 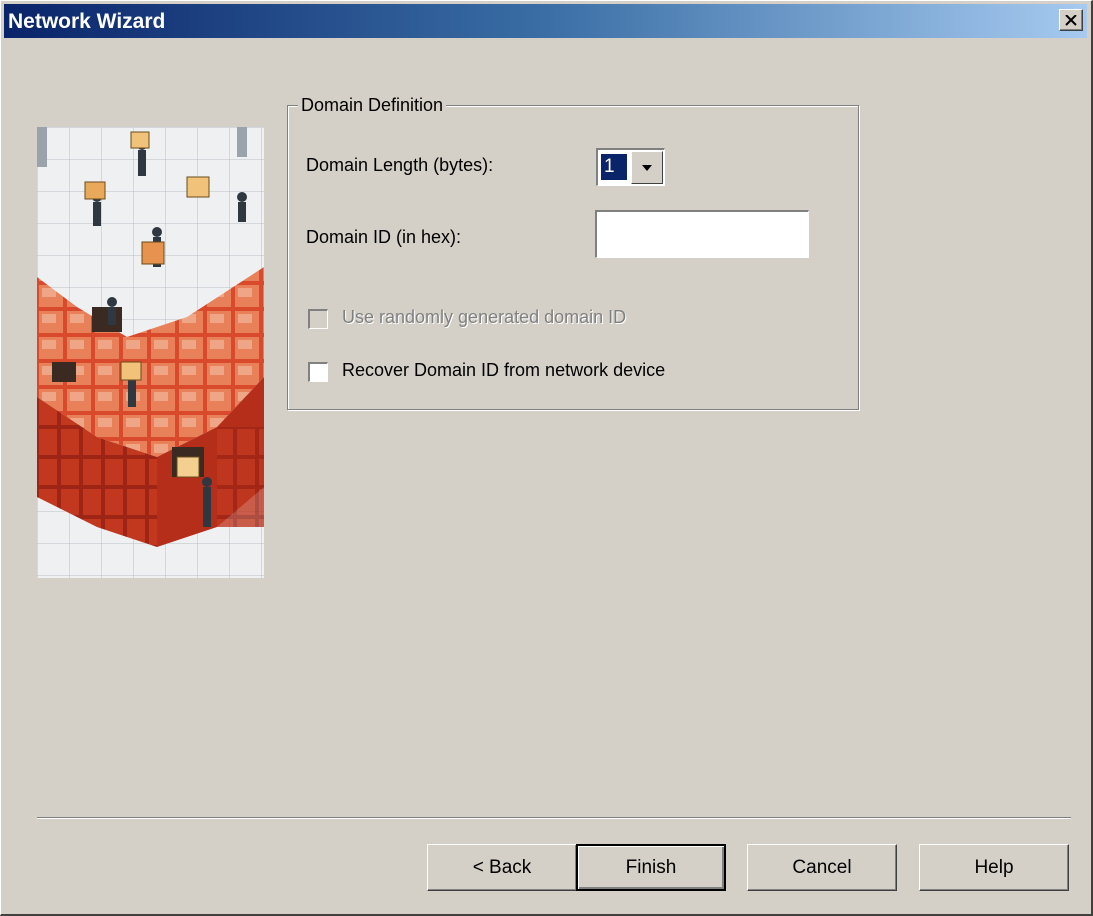 I want to click on cancel-button: Cancel, so click(x=822, y=867).